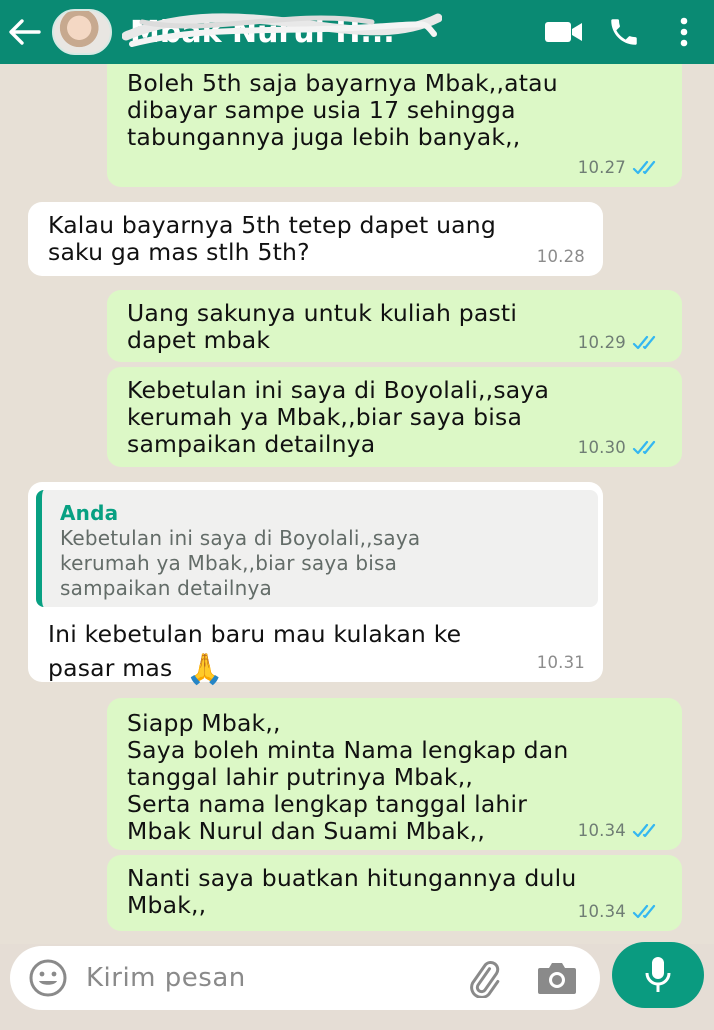 The image size is (714, 1030). What do you see at coordinates (601, 447) in the screenshot?
I see `message-time: 10.30` at bounding box center [601, 447].